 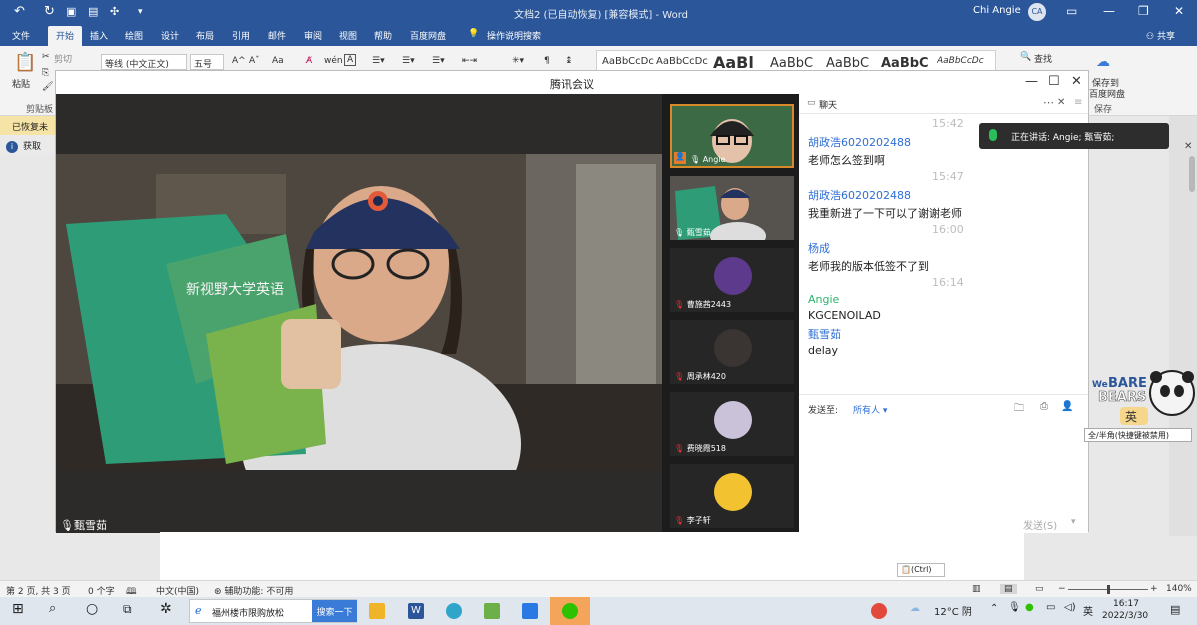 I want to click on page-count: 第 2 页, 共 3 页, so click(x=38, y=590).